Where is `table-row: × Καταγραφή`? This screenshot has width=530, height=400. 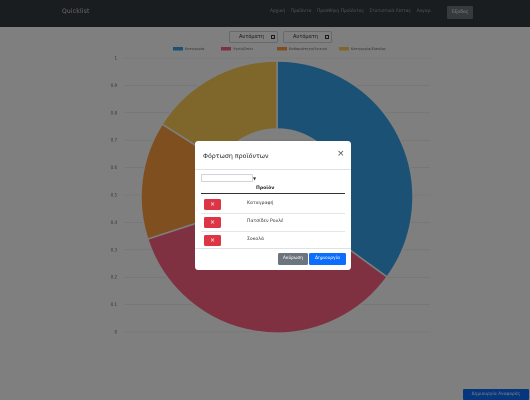
table-row: × Καταγραφή is located at coordinates (273, 205).